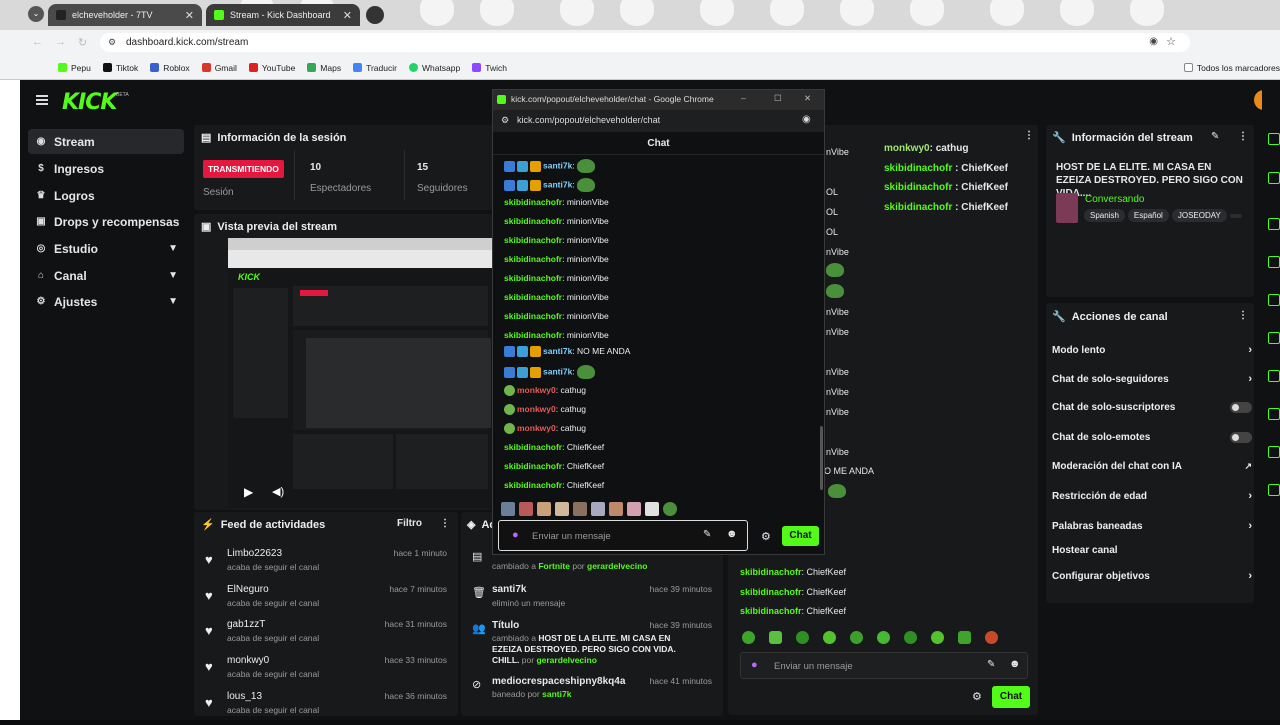 The height and width of the screenshot is (725, 1280). I want to click on tag: JOSEODAY, so click(1199, 215).